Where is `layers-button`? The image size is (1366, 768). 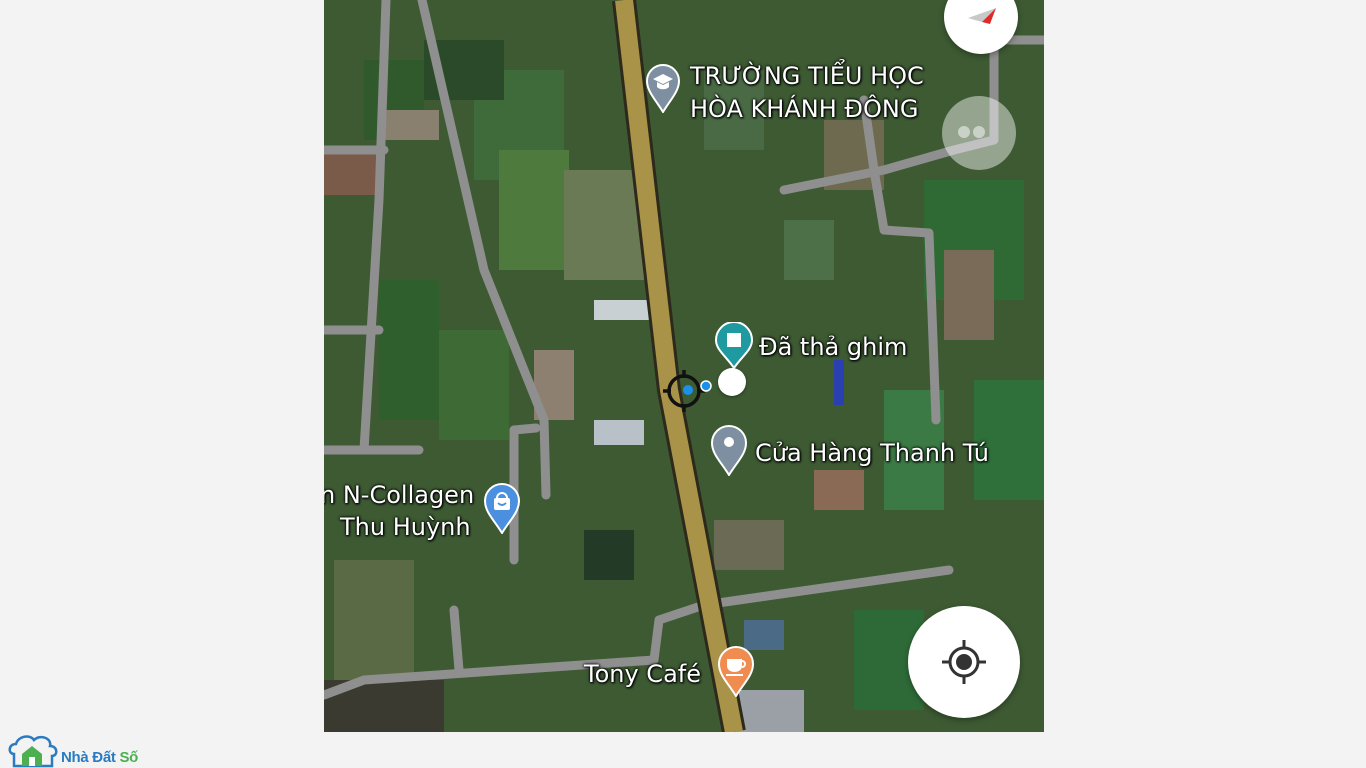
layers-button is located at coordinates (979, 133).